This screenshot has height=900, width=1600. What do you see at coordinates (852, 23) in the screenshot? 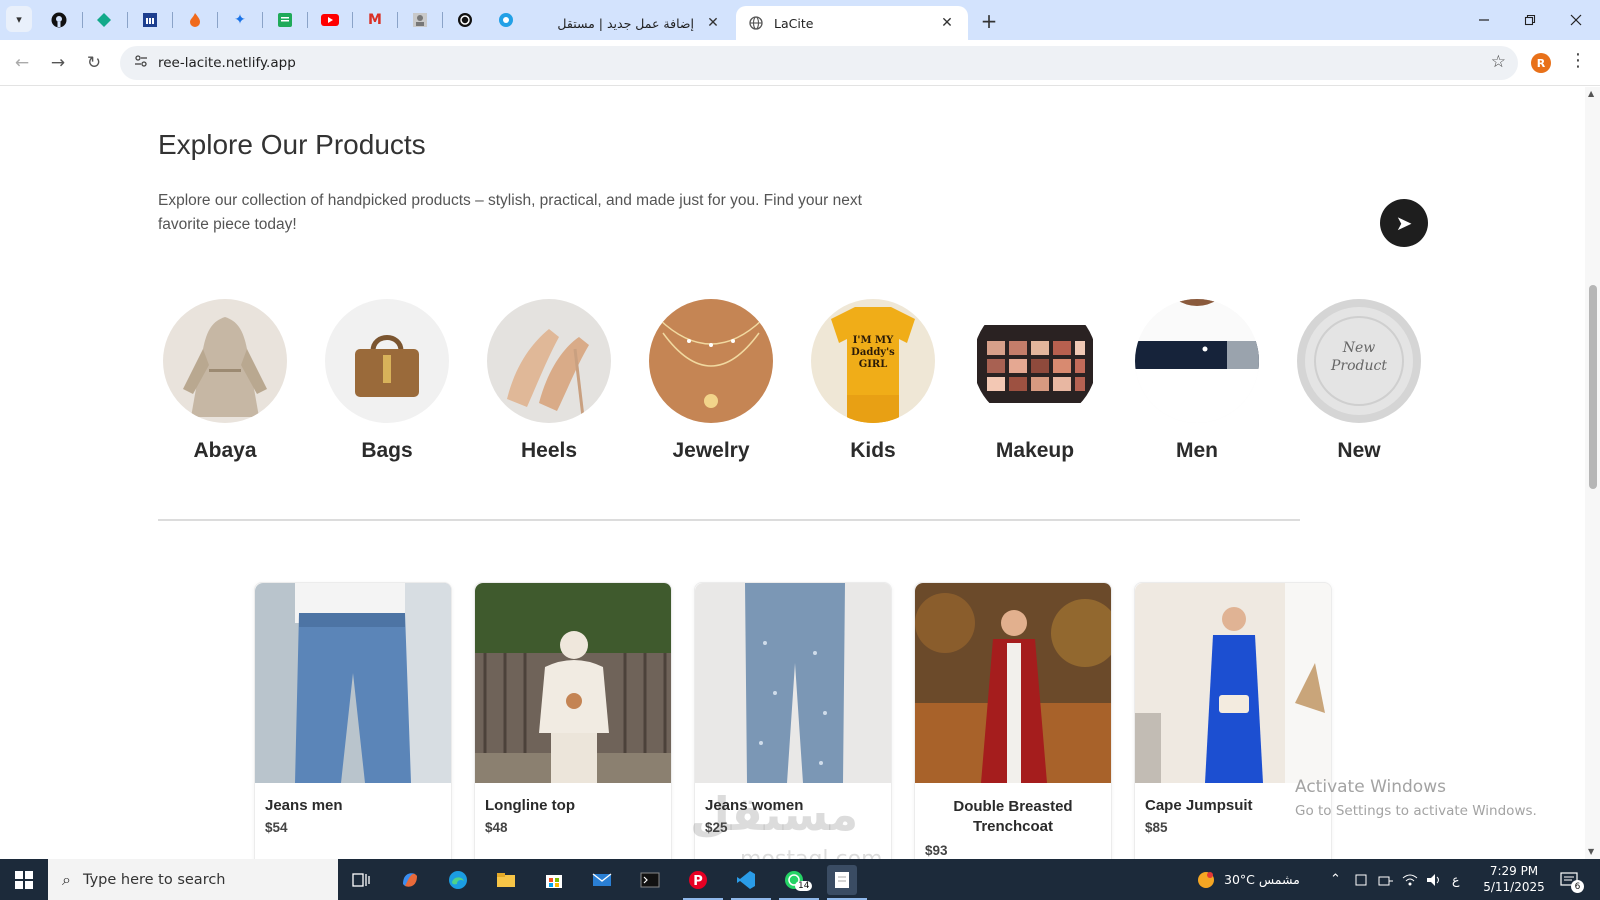
I see `tab-lacite: LaCite ✕` at bounding box center [852, 23].